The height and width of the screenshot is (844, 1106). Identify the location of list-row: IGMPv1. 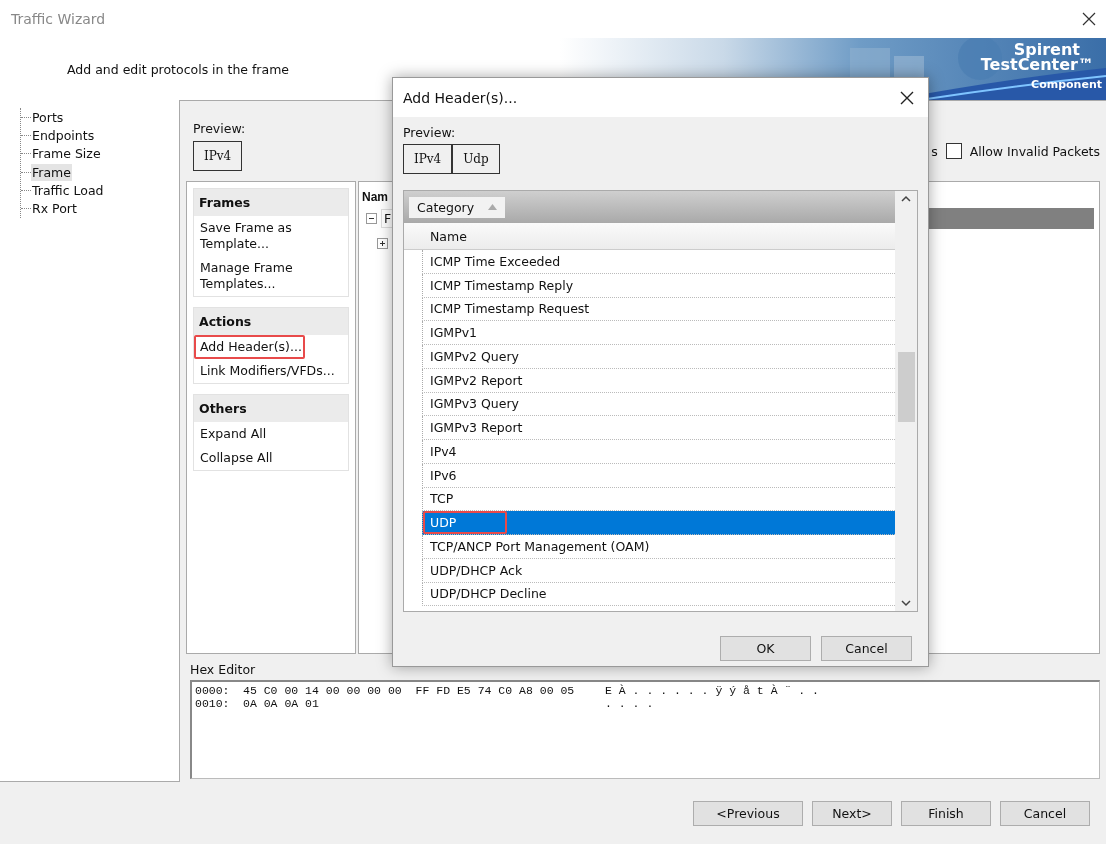
(658, 333).